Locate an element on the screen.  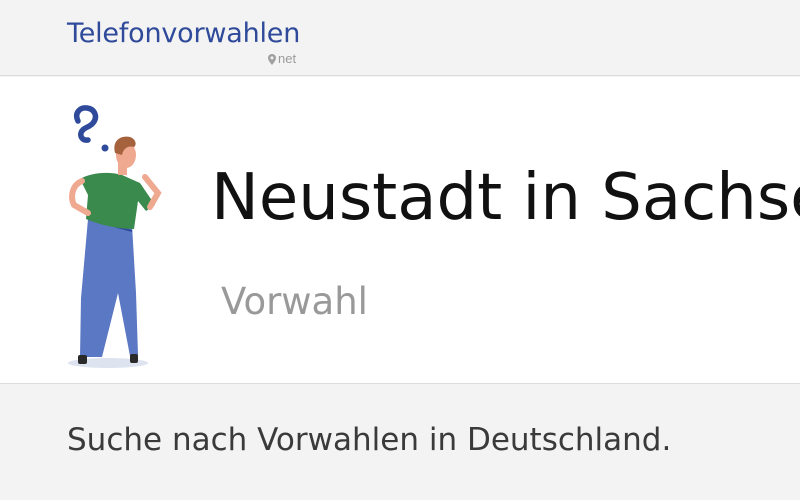
site-logo-link: Telefonvorwahlen net is located at coordinates (197, 44).